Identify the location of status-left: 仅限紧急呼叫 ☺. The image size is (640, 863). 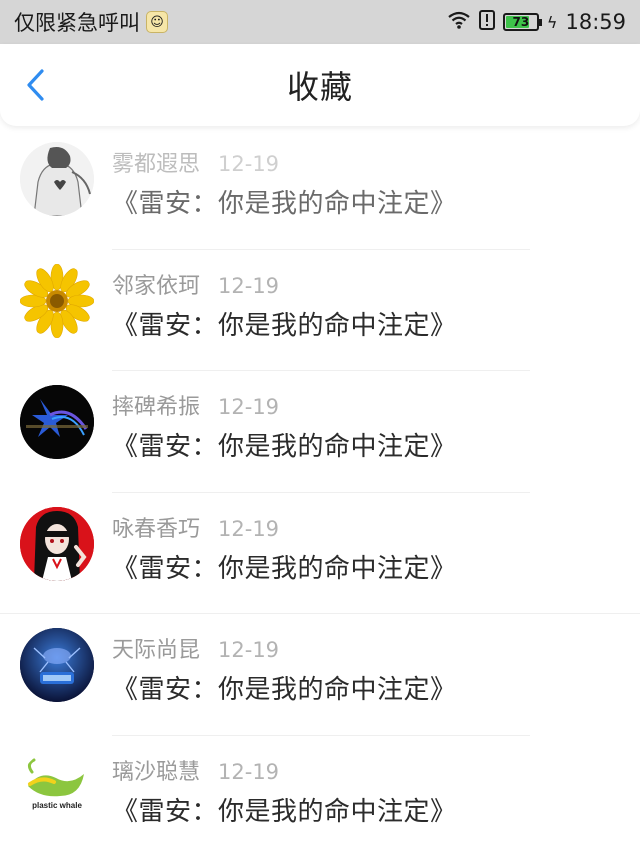
(91, 22).